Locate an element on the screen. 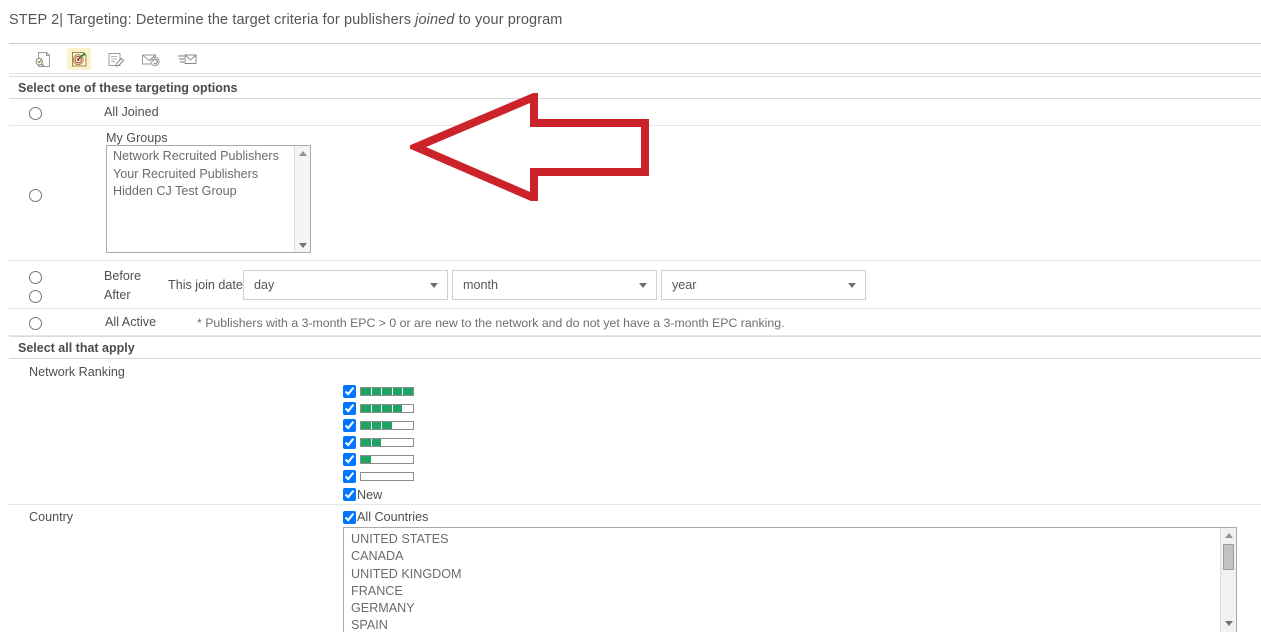  targeting-options-header: Select one of these targeting options is located at coordinates (635, 87).